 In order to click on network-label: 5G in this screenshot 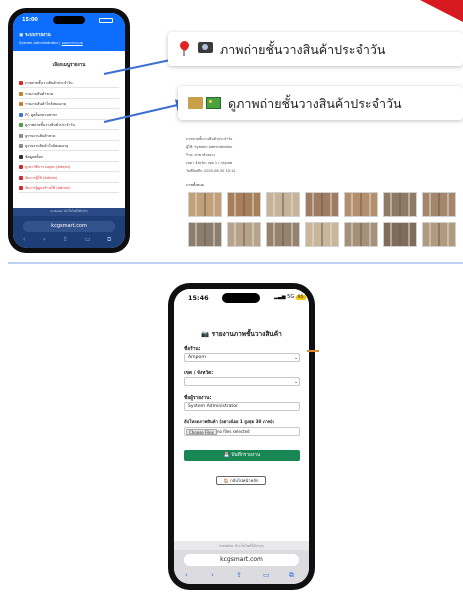, I will do `click(291, 297)`.